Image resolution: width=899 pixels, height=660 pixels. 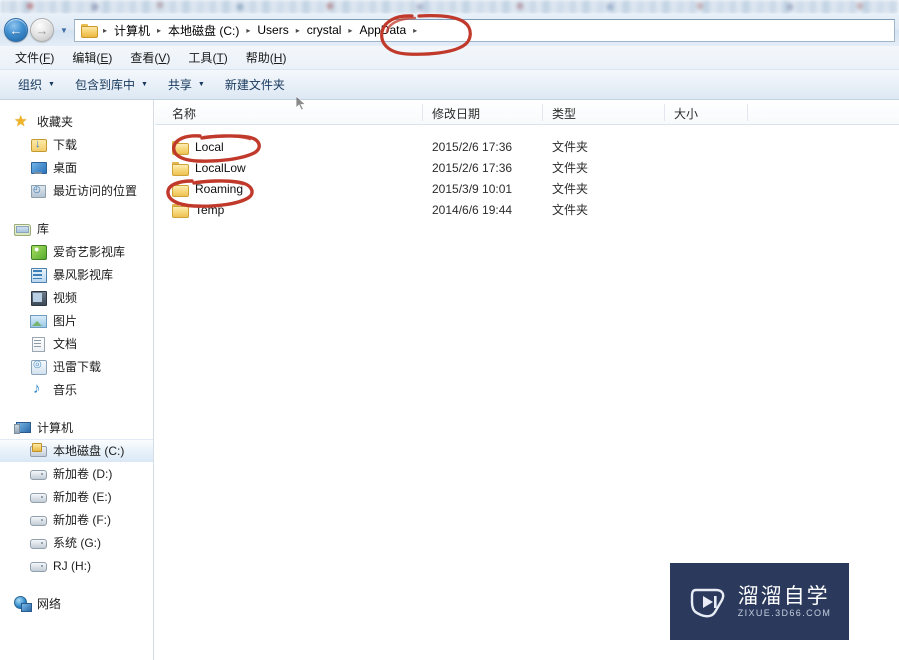 I want to click on sidebar-label-documents: 文档, so click(x=65, y=344).